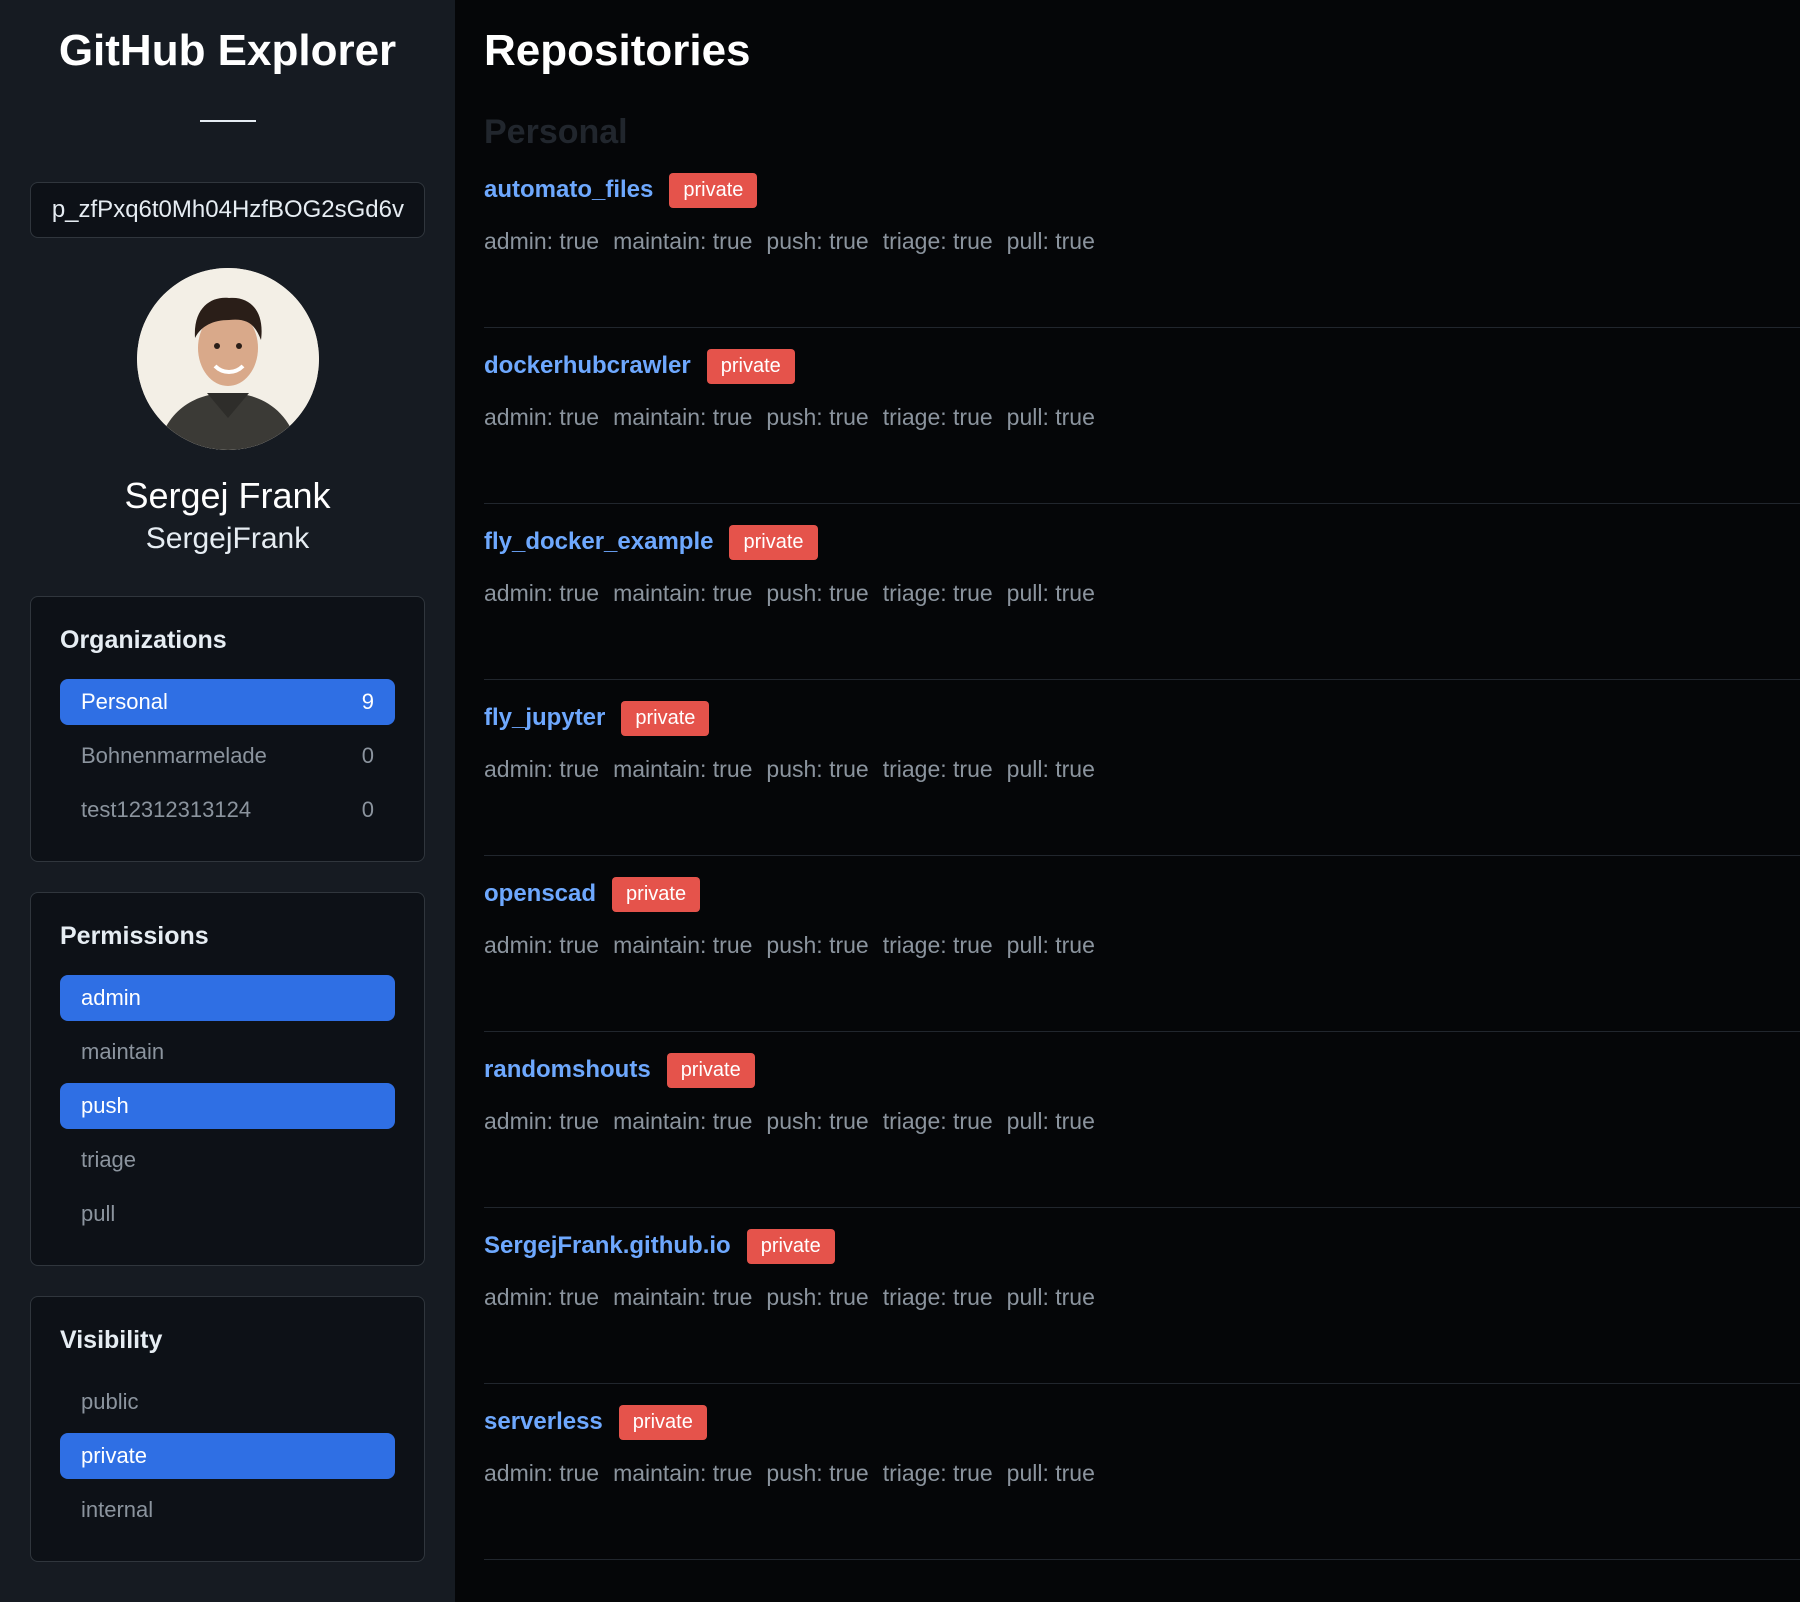 The width and height of the screenshot is (1800, 1602). Describe the element at coordinates (166, 809) in the screenshot. I see `org-label: test12312313124` at that location.